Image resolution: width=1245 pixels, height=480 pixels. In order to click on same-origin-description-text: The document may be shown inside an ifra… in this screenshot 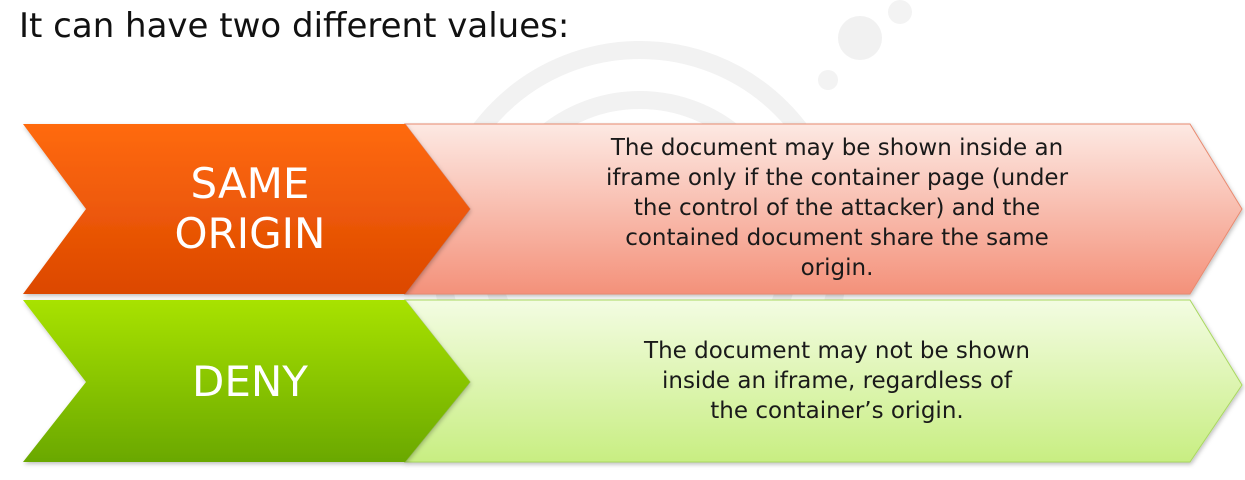, I will do `click(837, 208)`.